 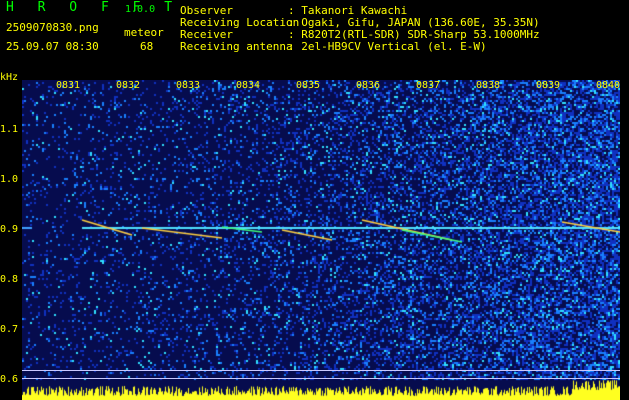 What do you see at coordinates (9, 379) in the screenshot?
I see `y-tick-label: 0.6` at bounding box center [9, 379].